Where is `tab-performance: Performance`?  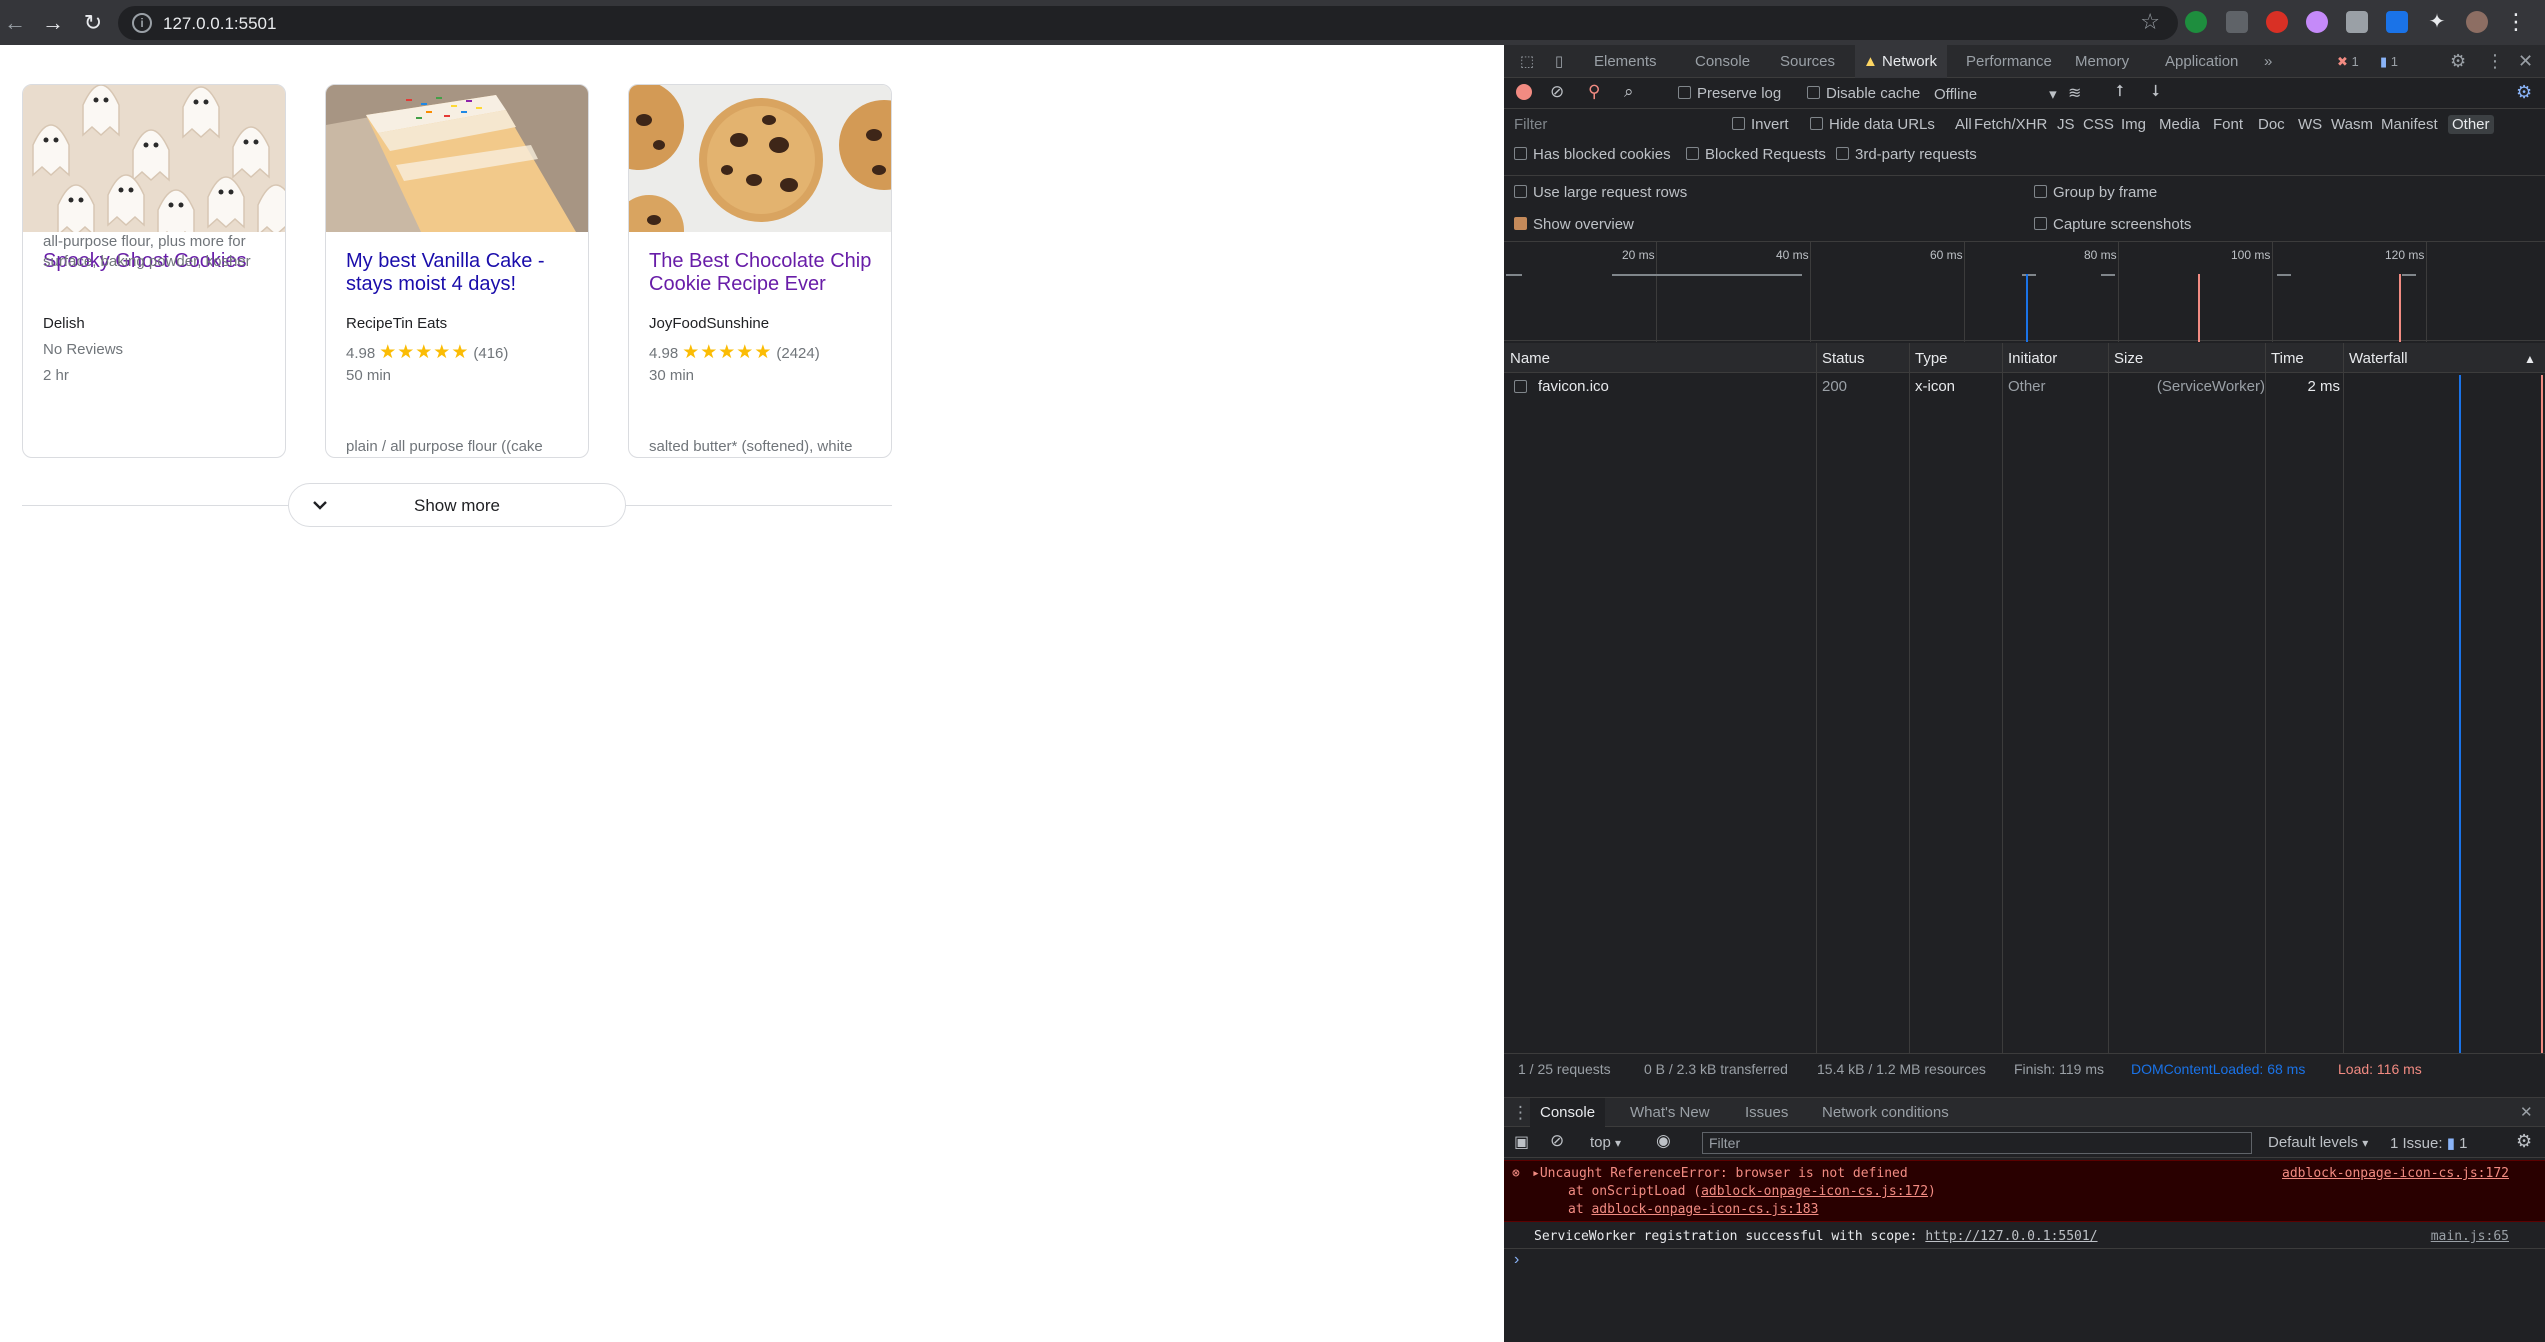 tab-performance: Performance is located at coordinates (2009, 61).